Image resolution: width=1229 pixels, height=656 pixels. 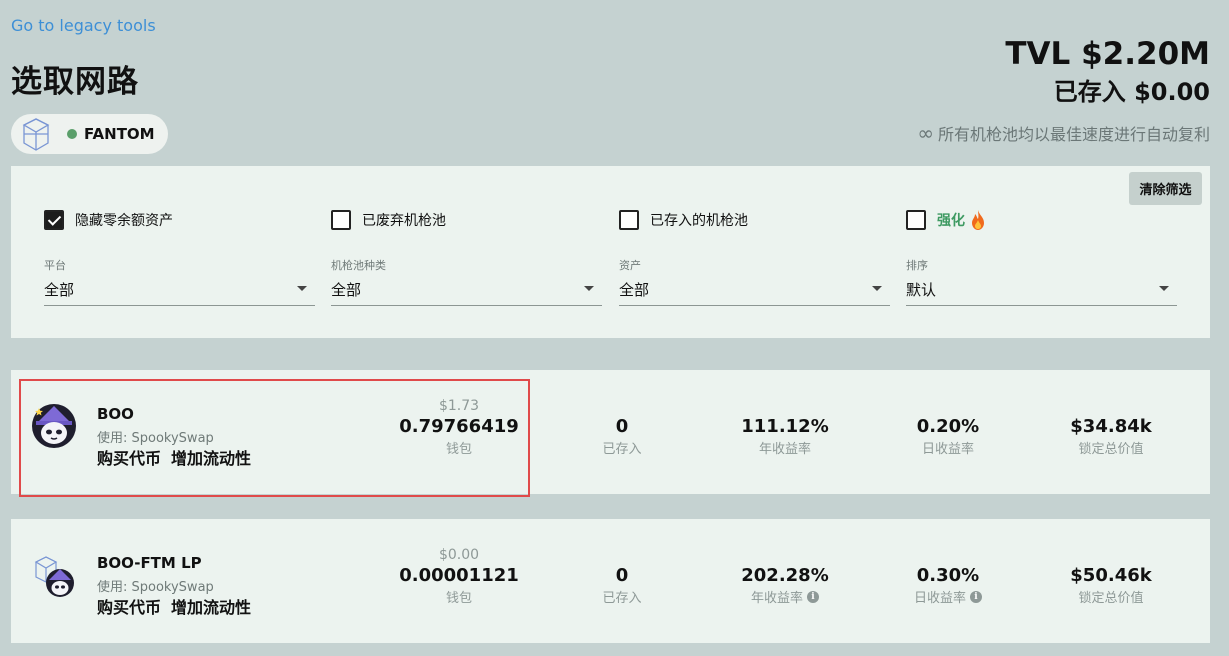 What do you see at coordinates (72, 134) in the screenshot?
I see `network-status-dot` at bounding box center [72, 134].